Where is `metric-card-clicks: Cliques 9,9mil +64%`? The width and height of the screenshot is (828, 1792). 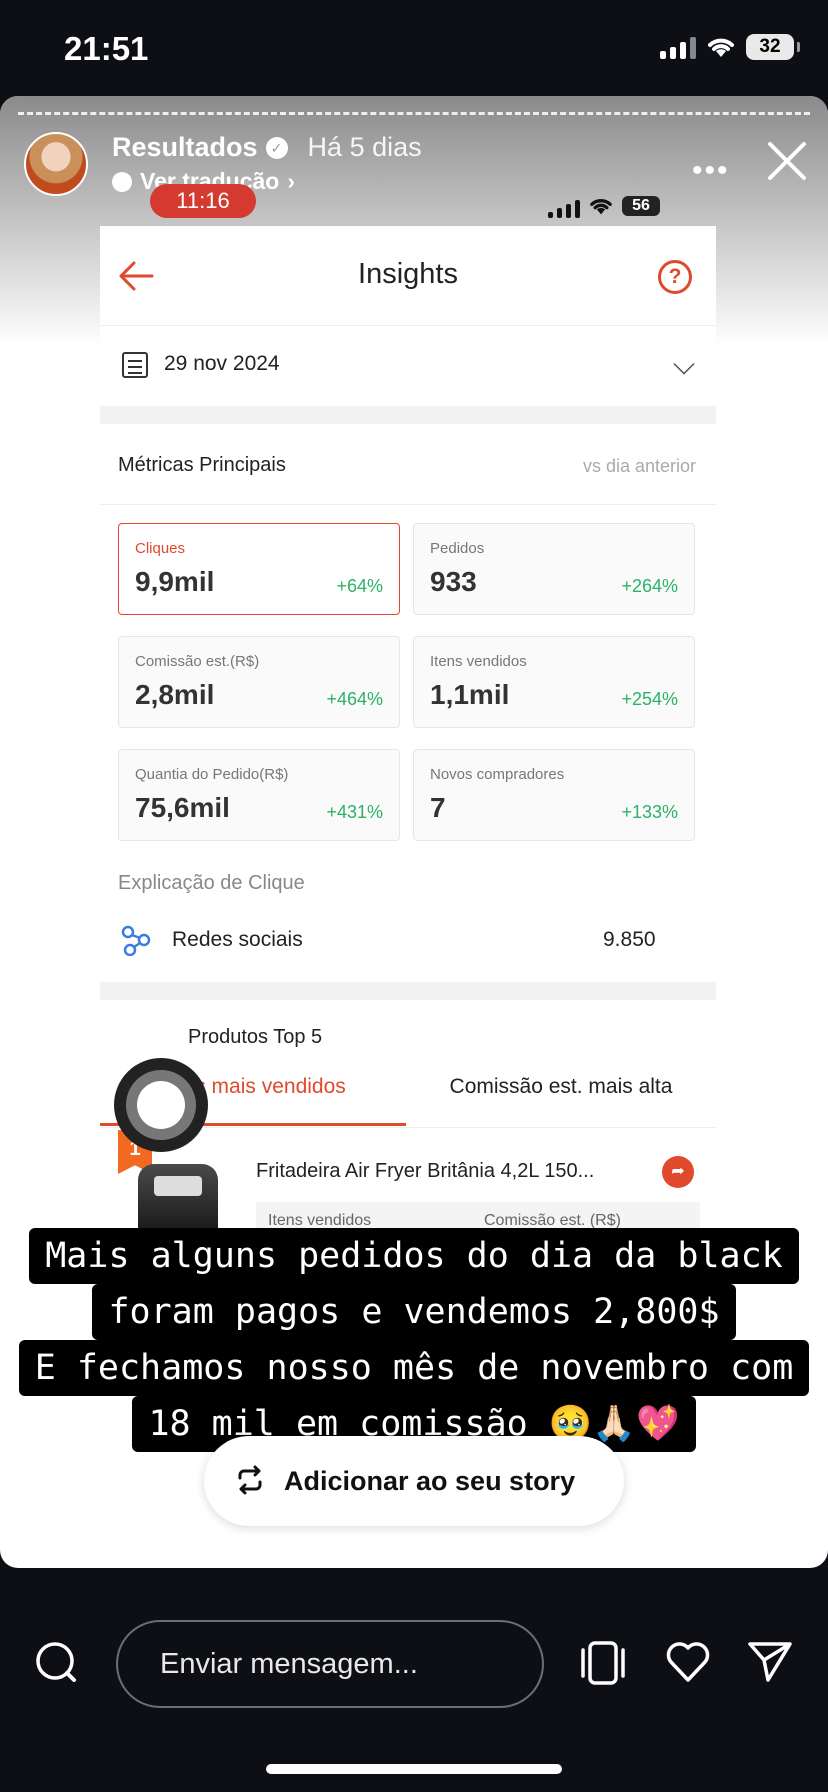
metric-card-clicks: Cliques 9,9mil +64% is located at coordinates (259, 569).